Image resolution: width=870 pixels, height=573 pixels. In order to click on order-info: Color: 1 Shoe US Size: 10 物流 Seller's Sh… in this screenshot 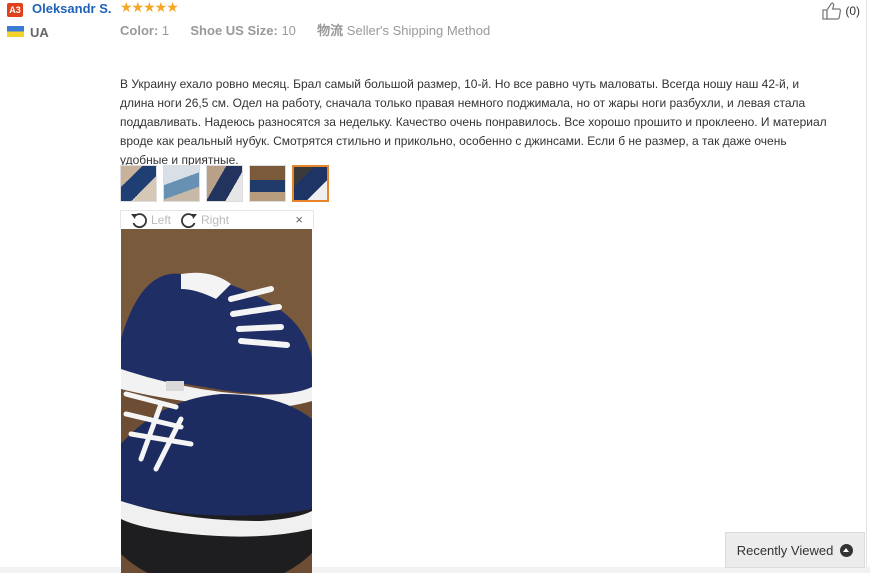, I will do `click(305, 29)`.